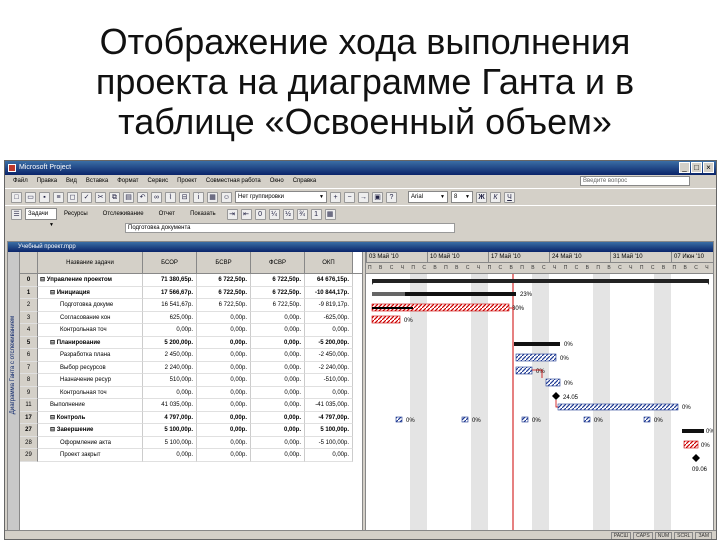 The width and height of the screenshot is (720, 540). I want to click on bold-icon: Ж, so click(481, 197).